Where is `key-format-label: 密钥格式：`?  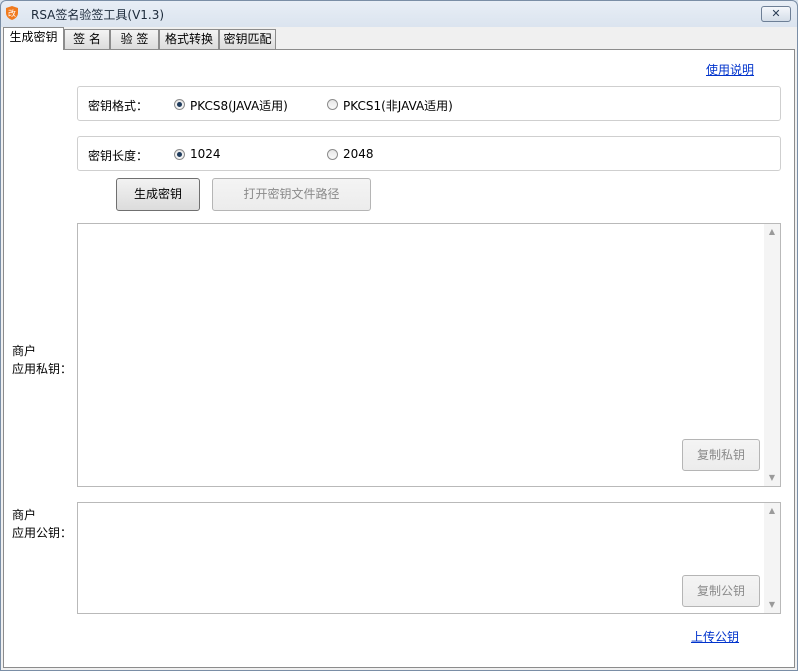 key-format-label: 密钥格式： is located at coordinates (118, 106).